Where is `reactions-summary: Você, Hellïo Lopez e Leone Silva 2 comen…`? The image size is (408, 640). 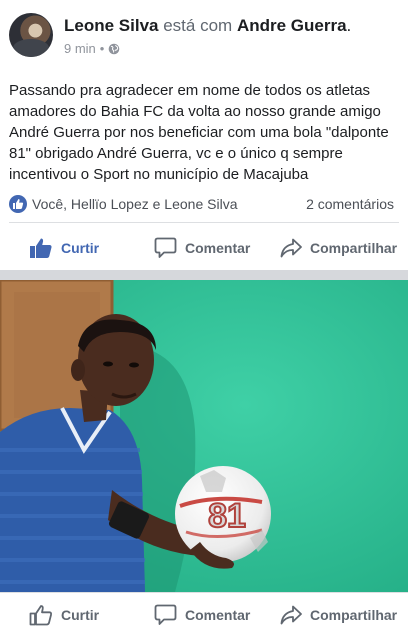 reactions-summary: Você, Hellïo Lopez e Leone Silva 2 comen… is located at coordinates (204, 204).